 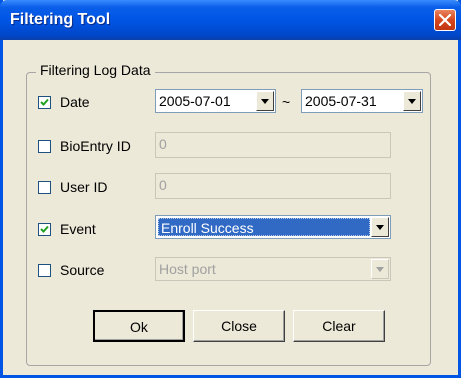 What do you see at coordinates (187, 269) in the screenshot?
I see `source-value: Host port` at bounding box center [187, 269].